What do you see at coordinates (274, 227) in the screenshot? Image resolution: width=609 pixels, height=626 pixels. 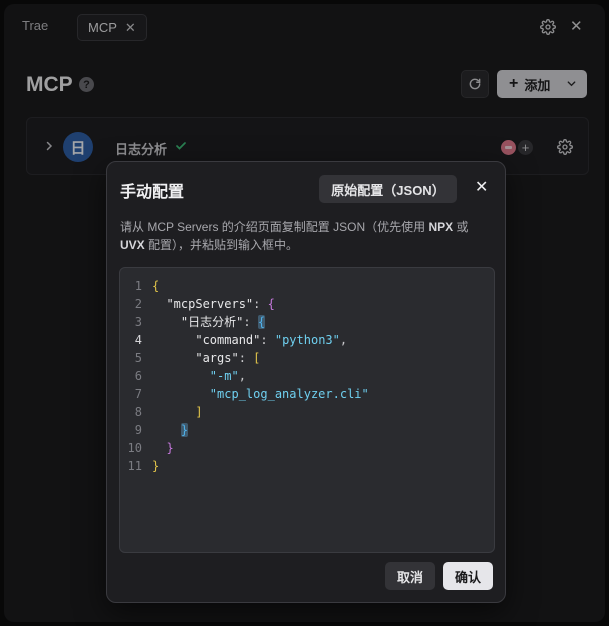 I see `desc-text: 请从 MCP Servers 的介绍页面复制配置 JSON（优先使用` at bounding box center [274, 227].